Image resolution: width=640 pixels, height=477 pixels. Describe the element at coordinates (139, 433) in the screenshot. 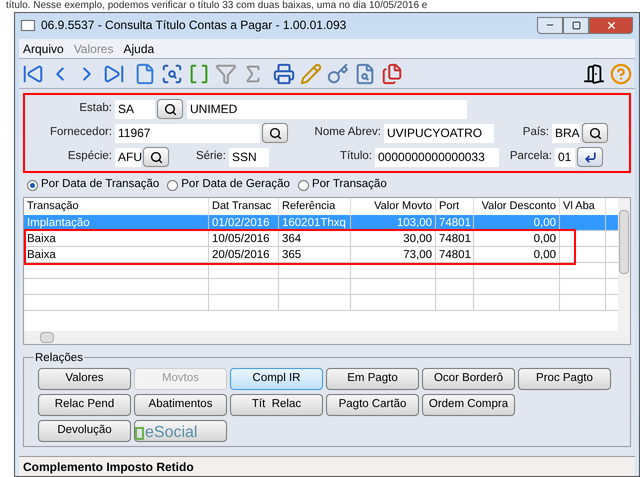

I see `esocial-logo-icon` at that location.